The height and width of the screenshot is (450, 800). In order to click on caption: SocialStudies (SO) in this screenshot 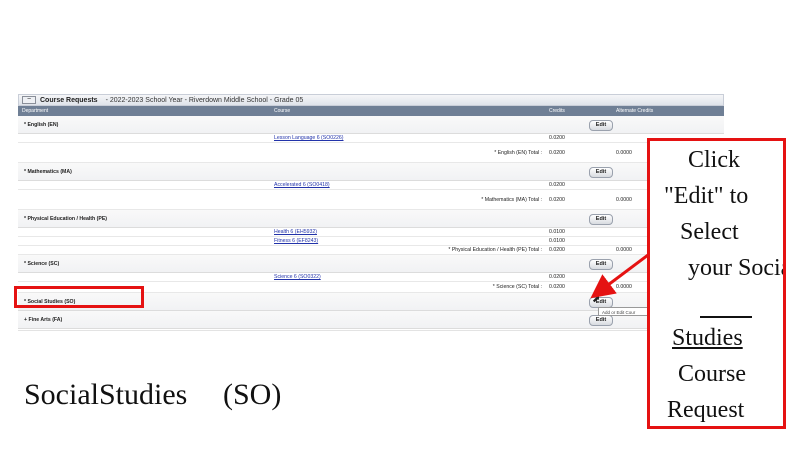, I will do `click(152, 395)`.